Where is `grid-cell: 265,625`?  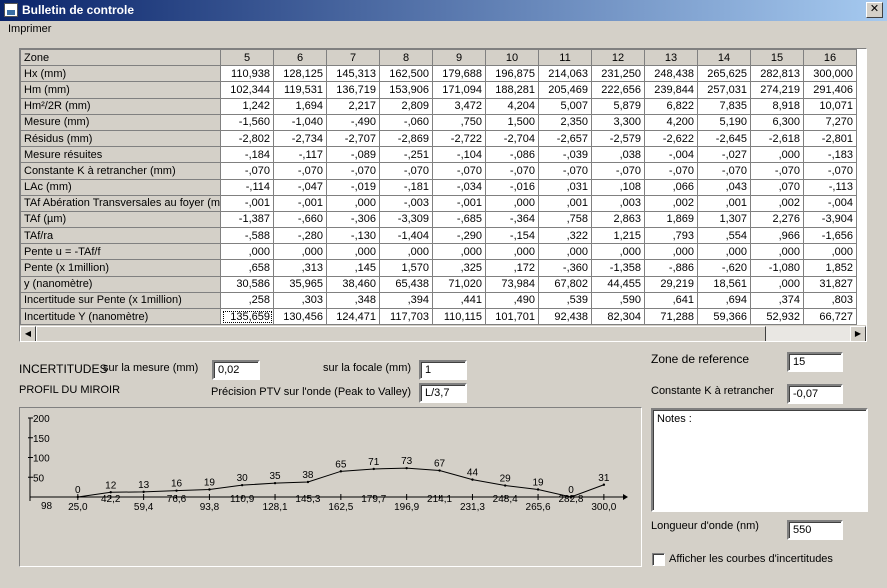 grid-cell: 265,625 is located at coordinates (724, 74).